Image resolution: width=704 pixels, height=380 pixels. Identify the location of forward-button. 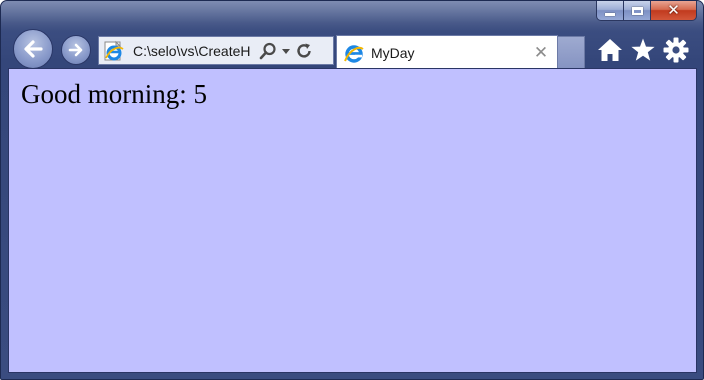
(76, 50).